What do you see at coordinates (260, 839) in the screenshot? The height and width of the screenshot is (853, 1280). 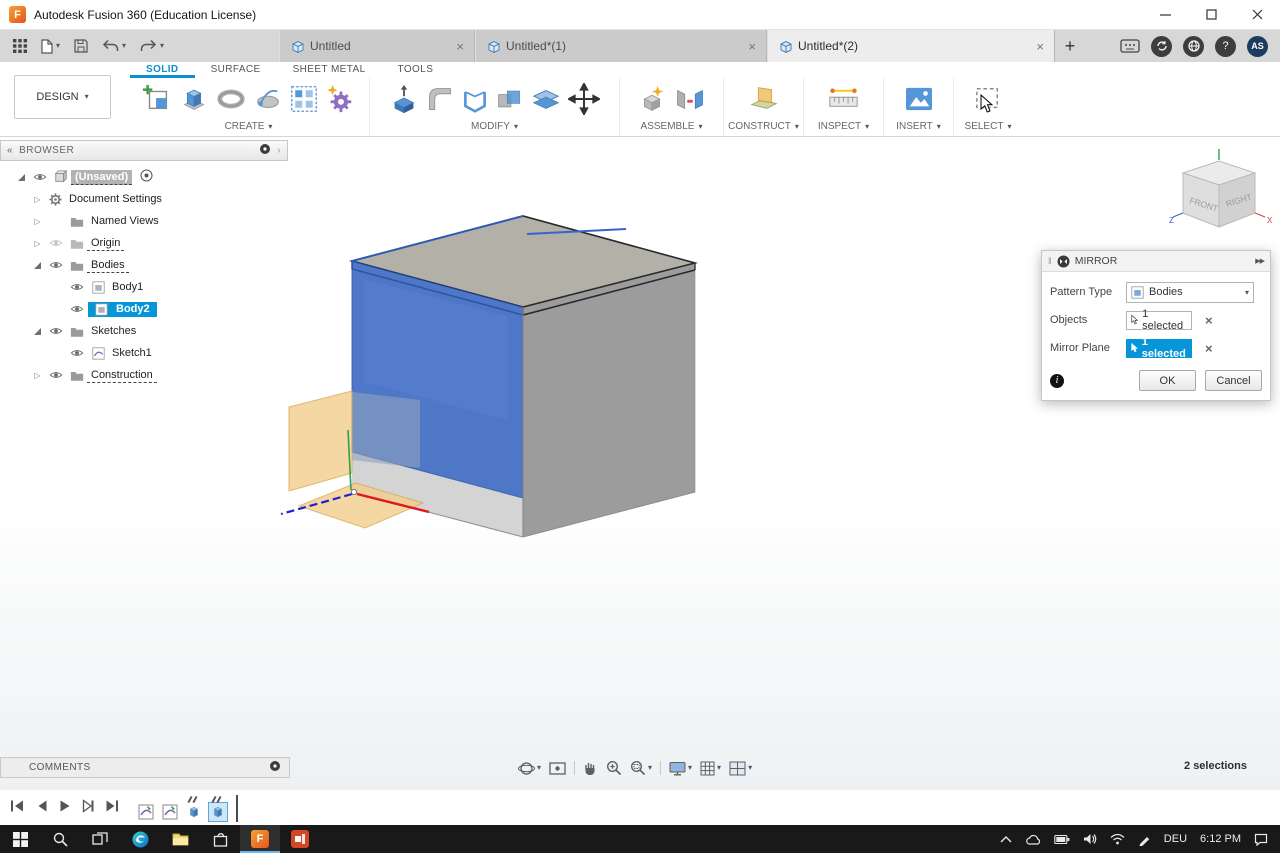 I see `fusion360-taskbar-button: F` at bounding box center [260, 839].